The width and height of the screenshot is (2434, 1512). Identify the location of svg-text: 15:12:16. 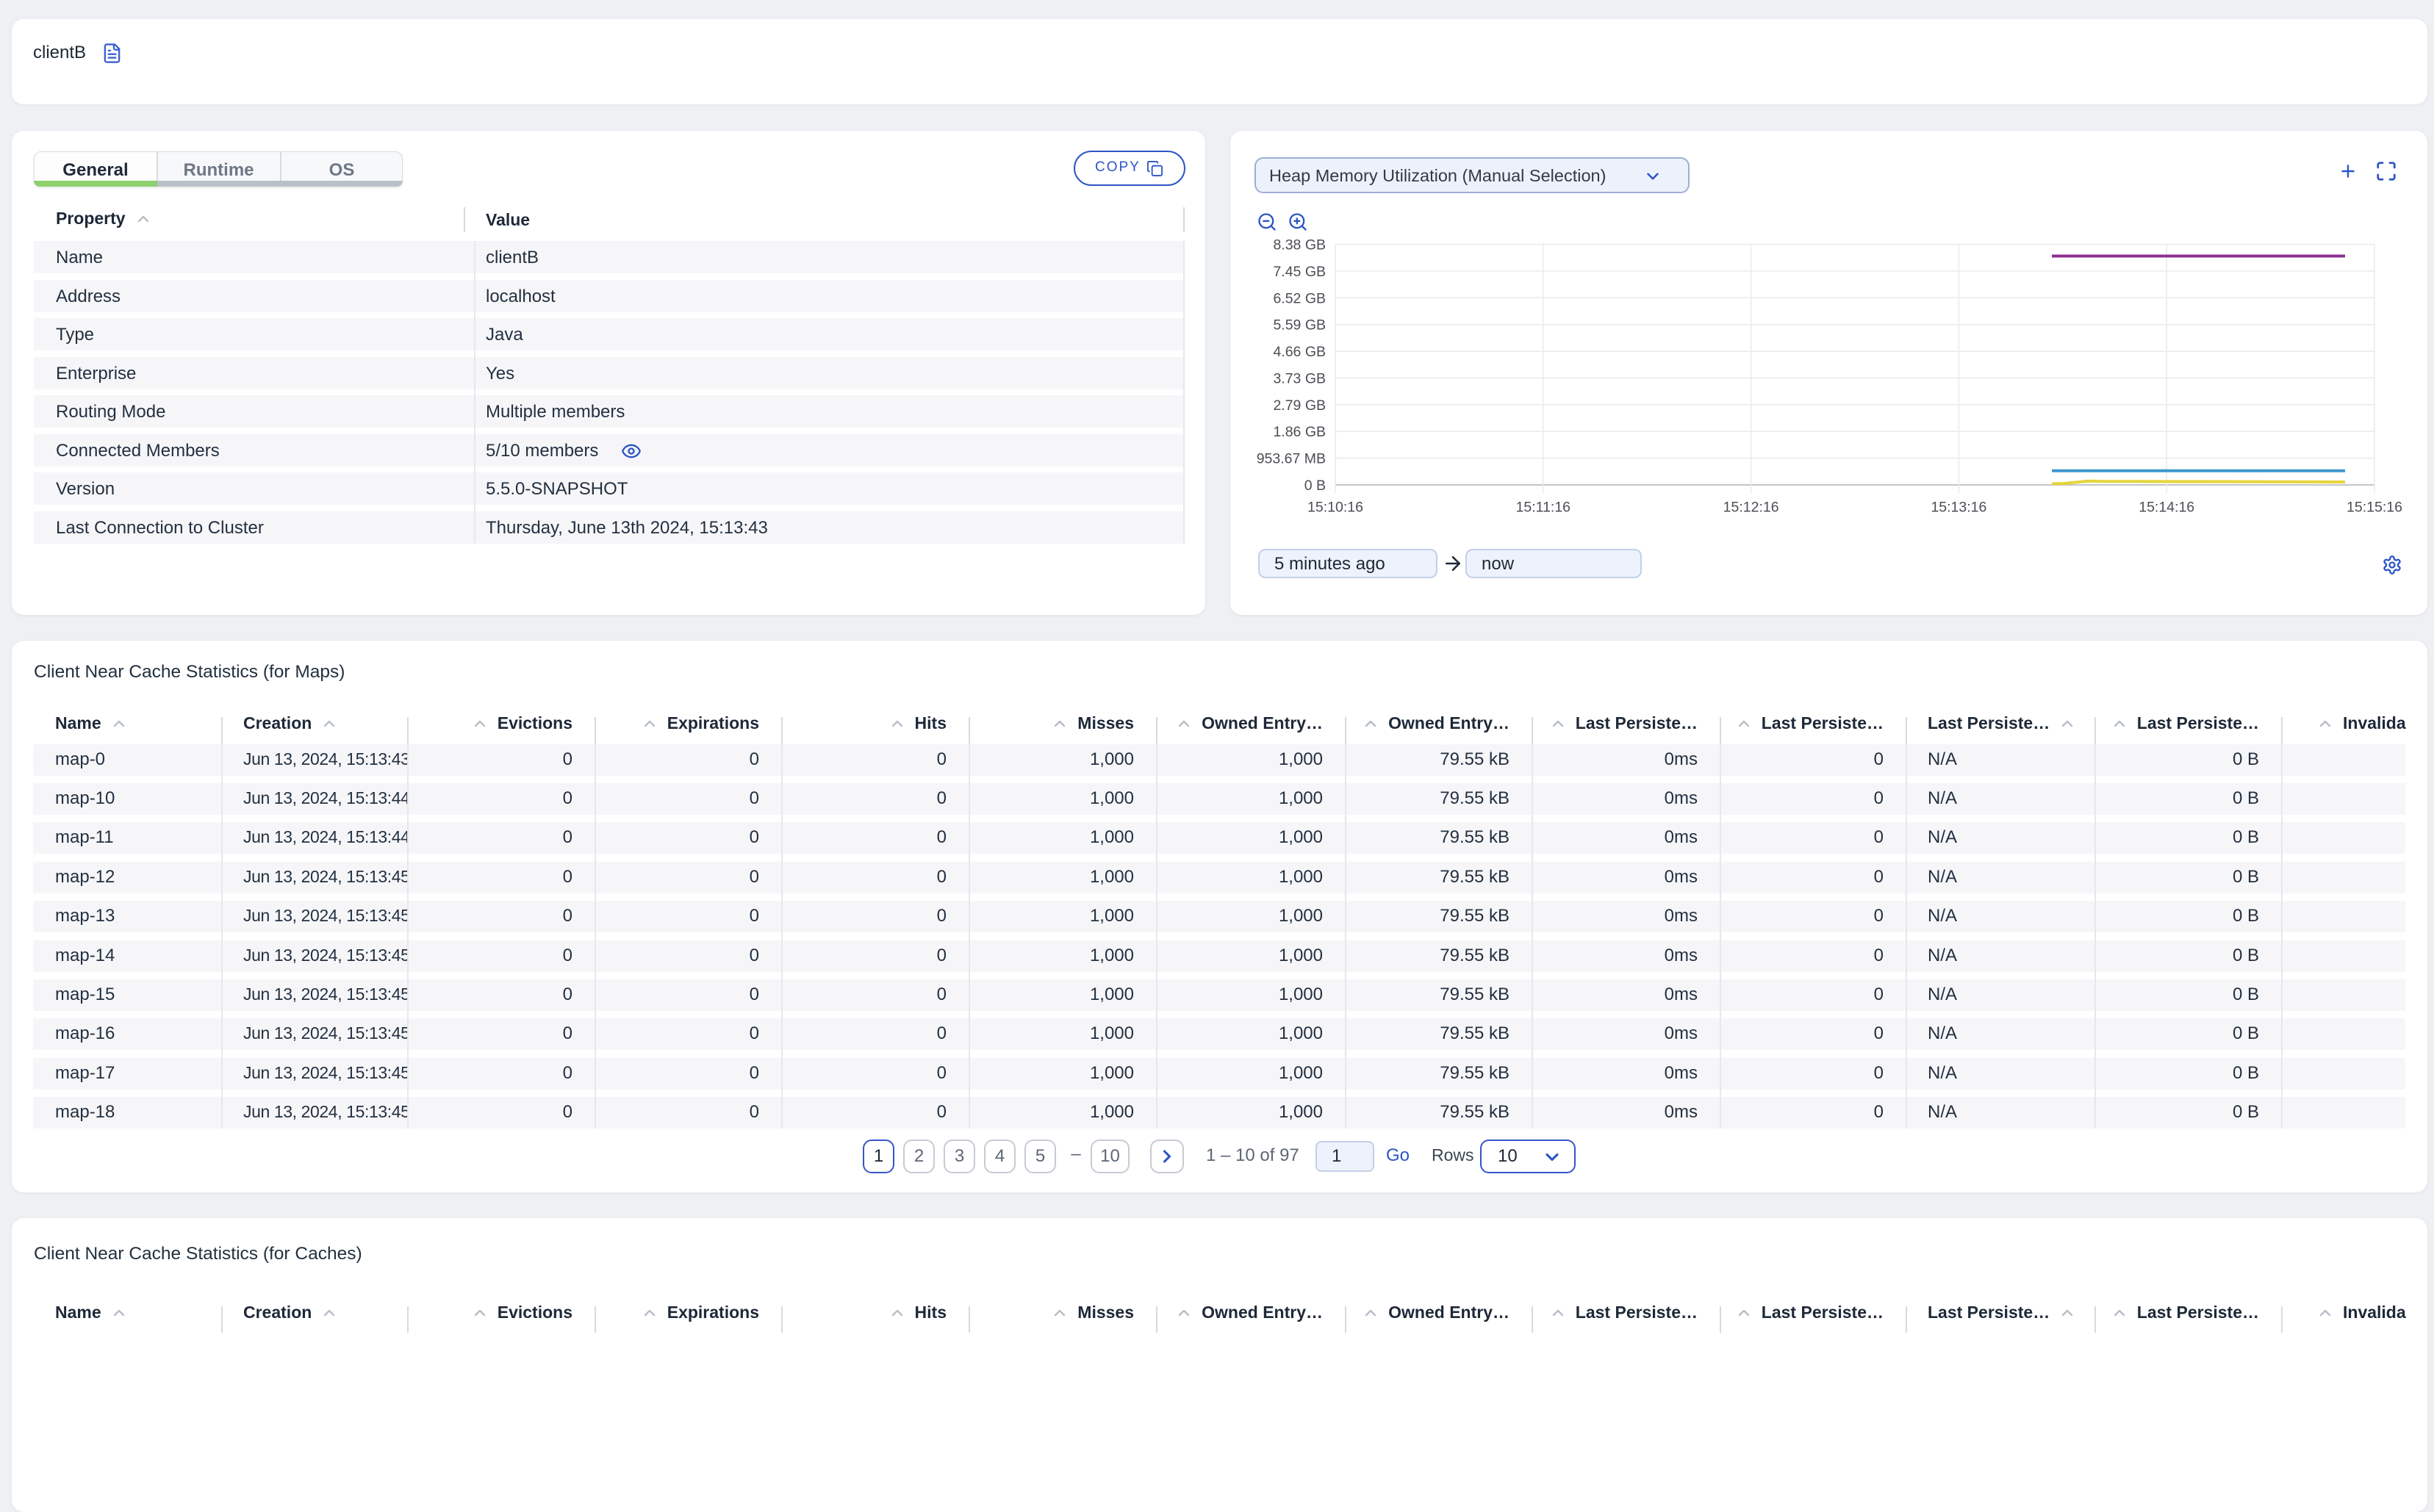
(1751, 508).